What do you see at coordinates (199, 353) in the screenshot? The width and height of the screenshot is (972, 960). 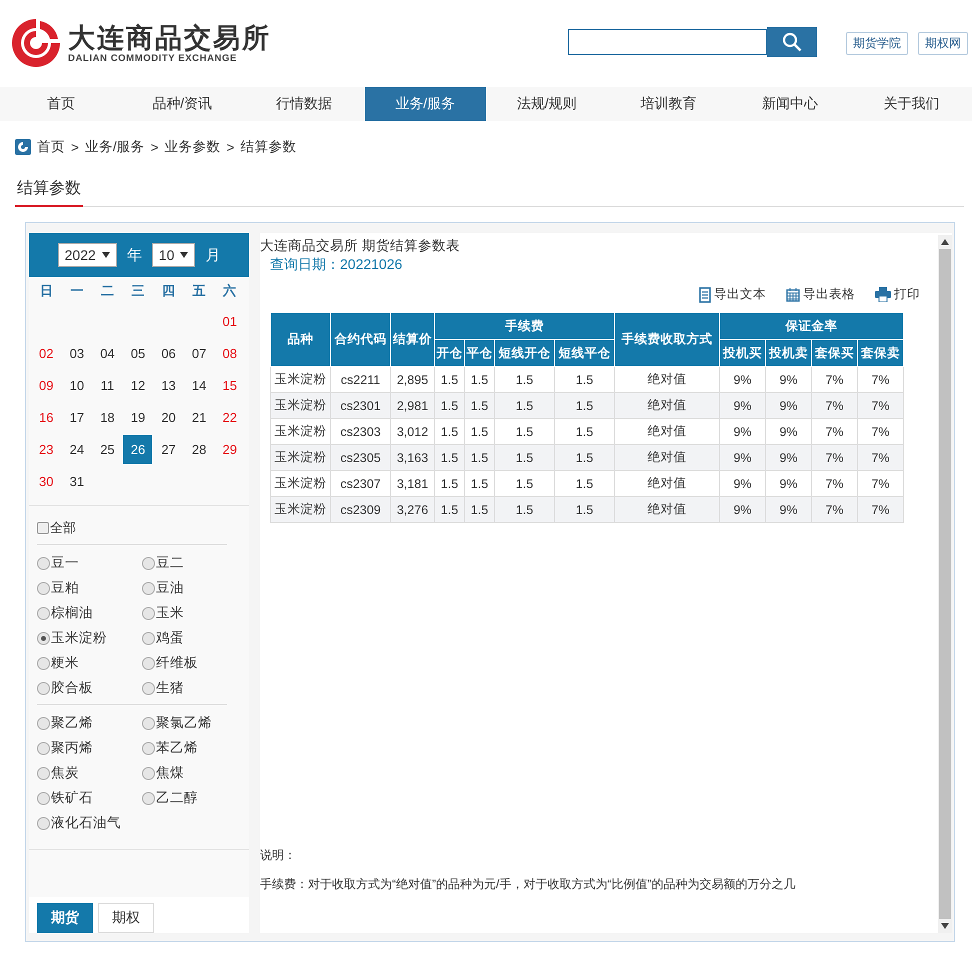 I see `calendar-day: 07` at bounding box center [199, 353].